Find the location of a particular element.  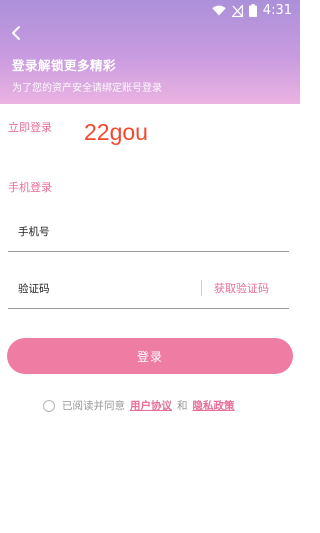

wifi-icon is located at coordinates (219, 10).